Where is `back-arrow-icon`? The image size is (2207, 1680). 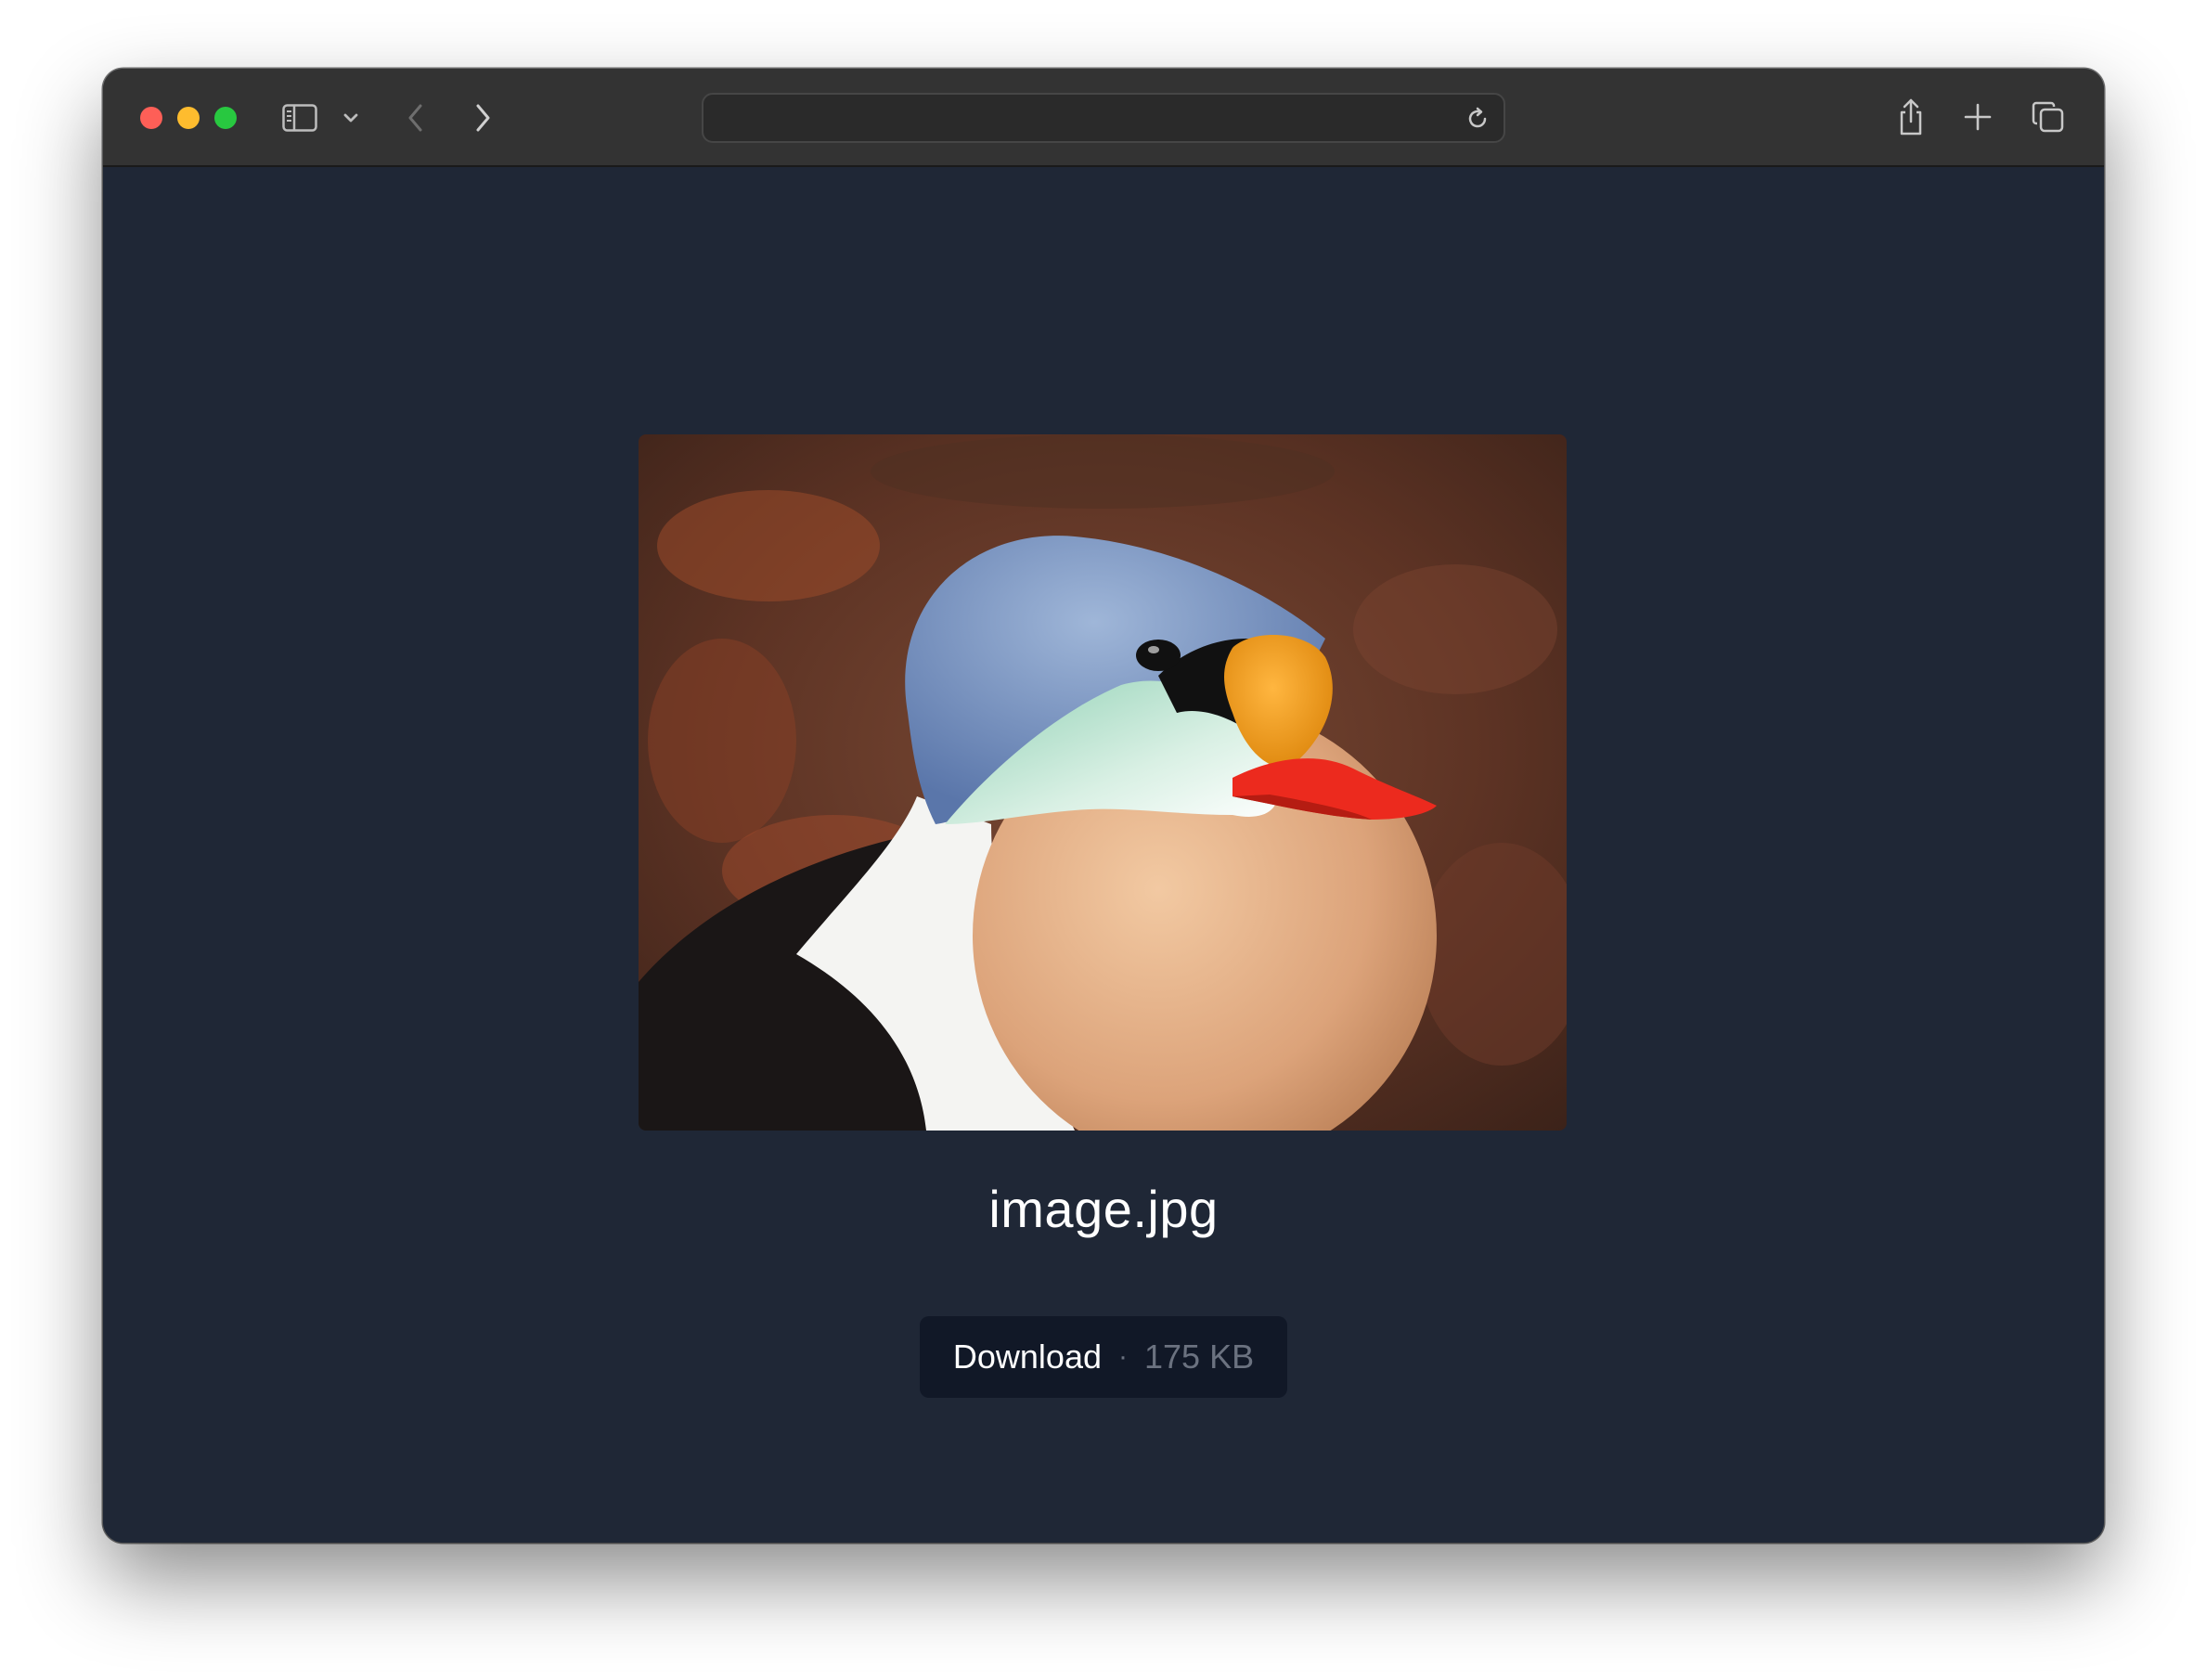 back-arrow-icon is located at coordinates (416, 118).